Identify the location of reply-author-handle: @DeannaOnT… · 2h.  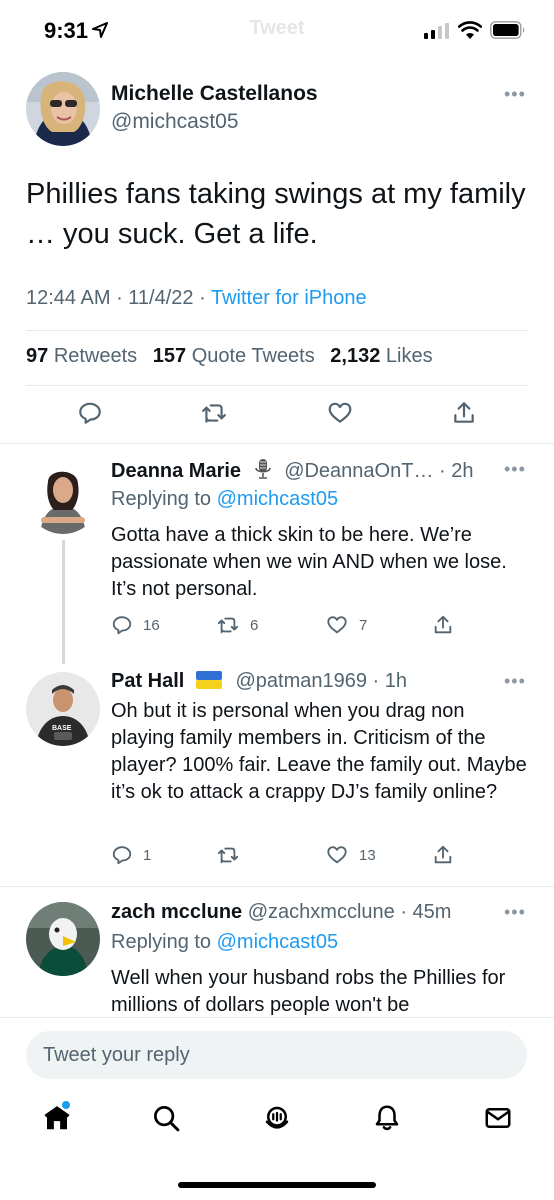
(378, 471).